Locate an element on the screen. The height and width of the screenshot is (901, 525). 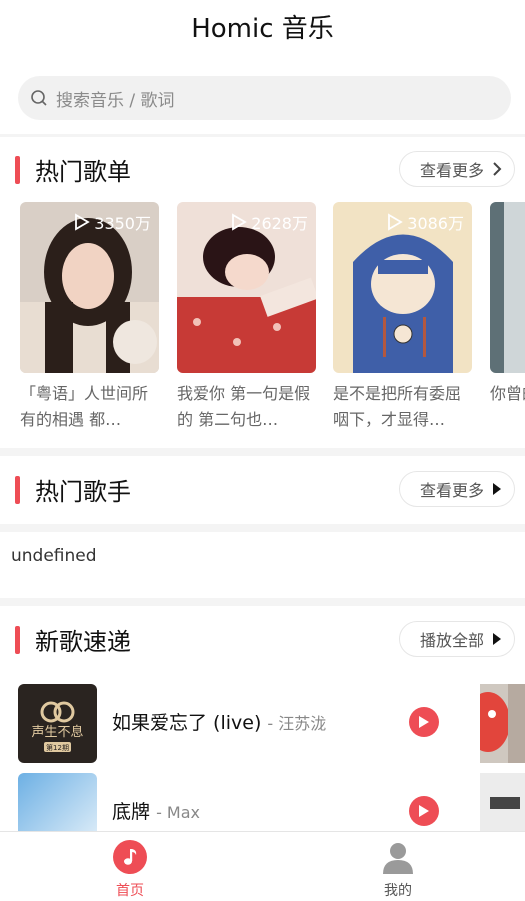
play-count-text: 3086万 is located at coordinates (435, 223).